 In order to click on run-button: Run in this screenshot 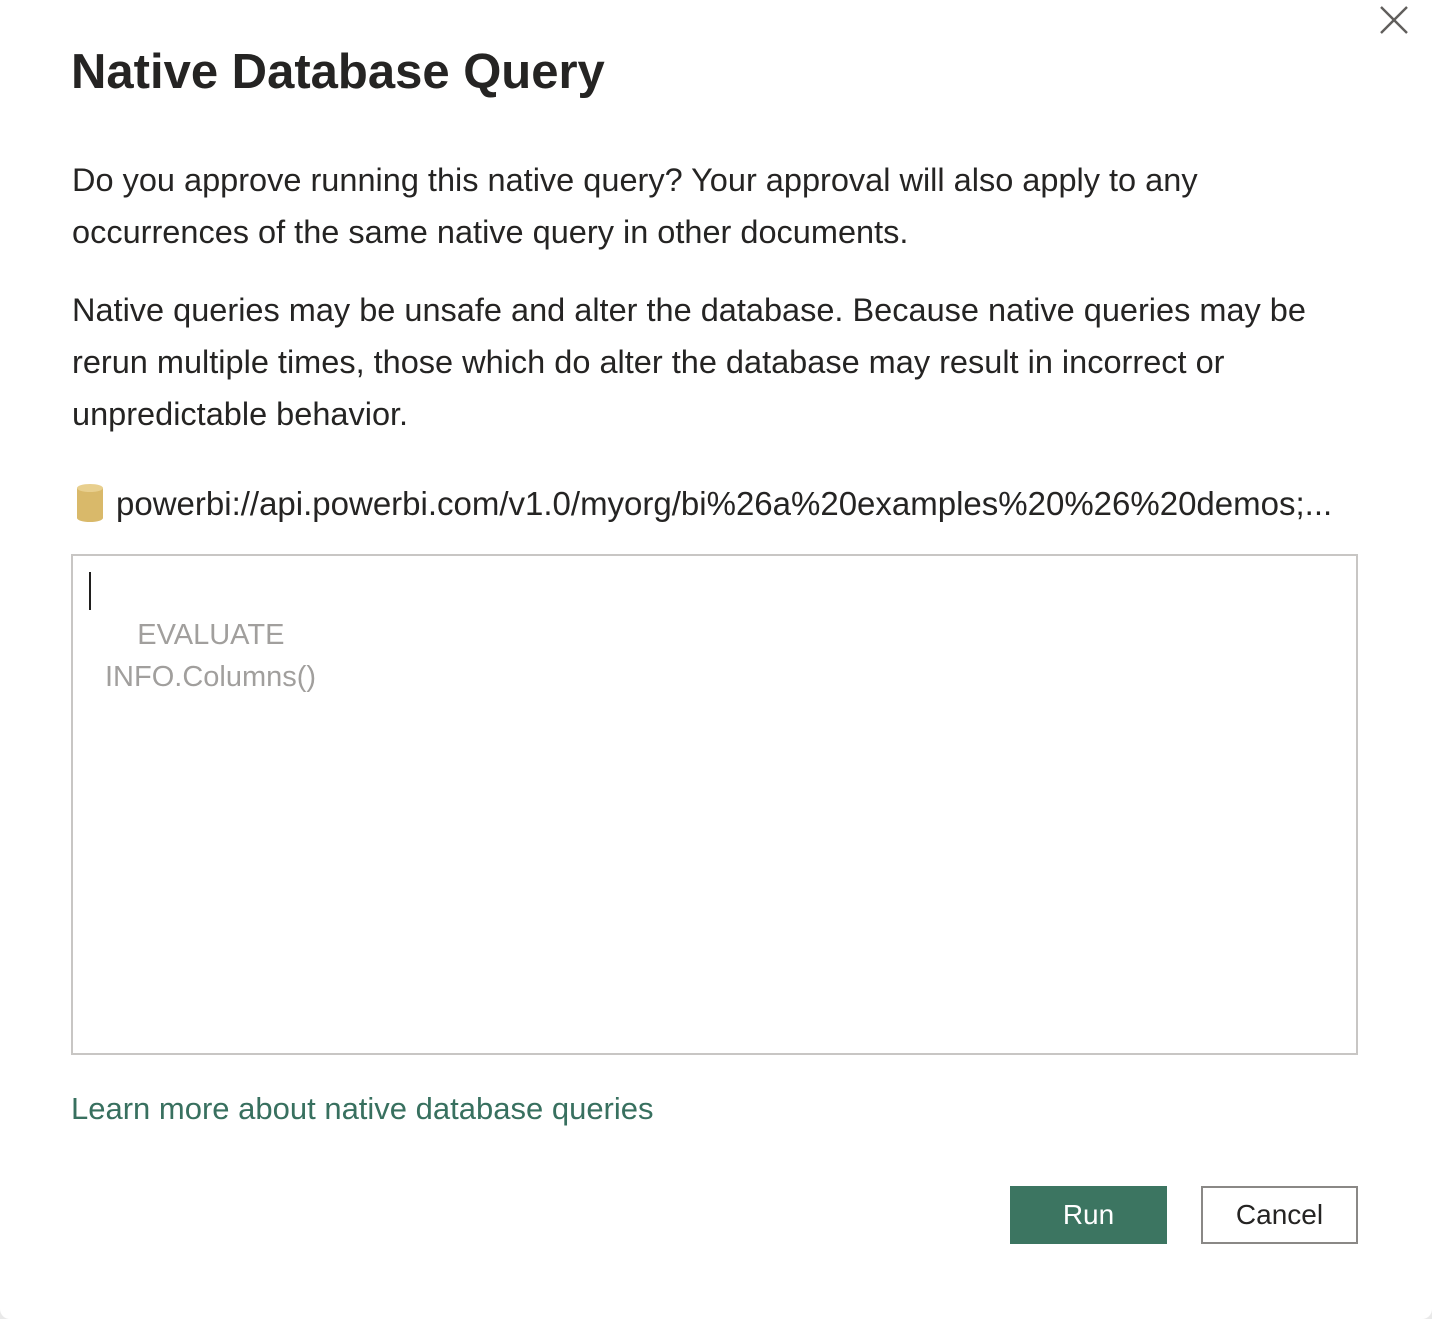, I will do `click(1088, 1215)`.